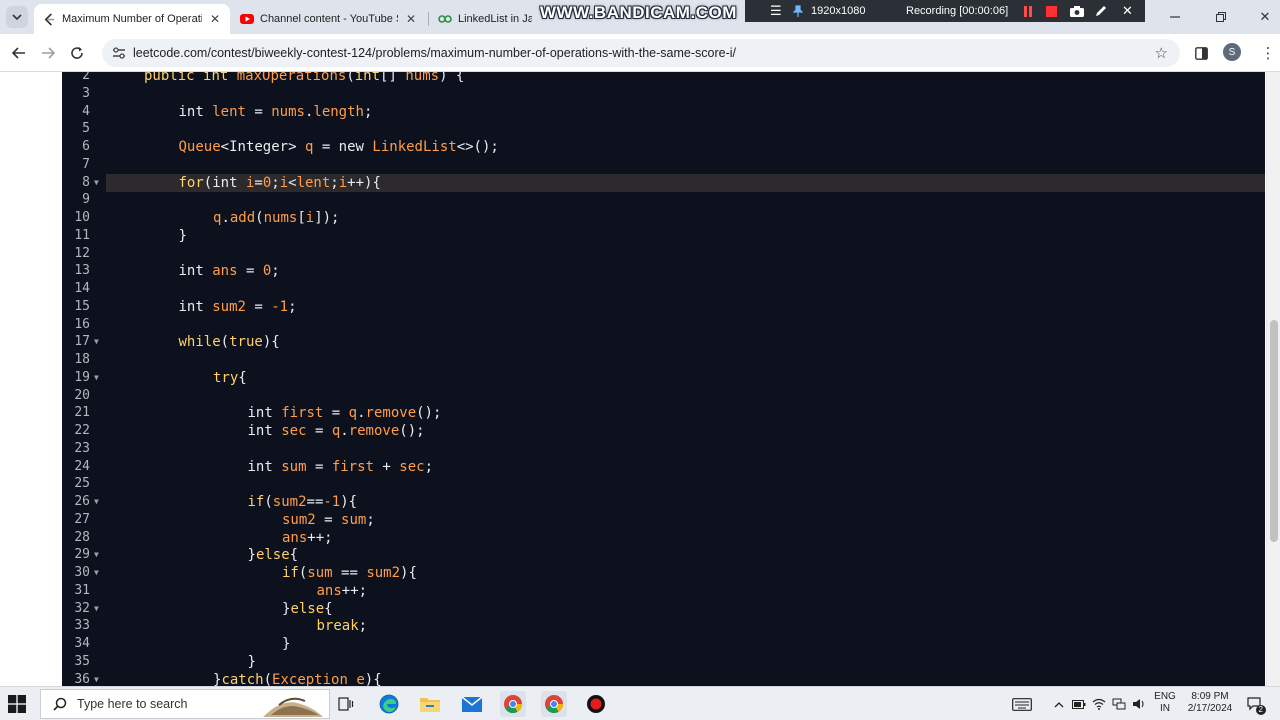 Image resolution: width=1280 pixels, height=720 pixels. Describe the element at coordinates (339, 147) in the screenshot. I see `code-text: Queue<Integer> q = new LinkedList<>();` at that location.